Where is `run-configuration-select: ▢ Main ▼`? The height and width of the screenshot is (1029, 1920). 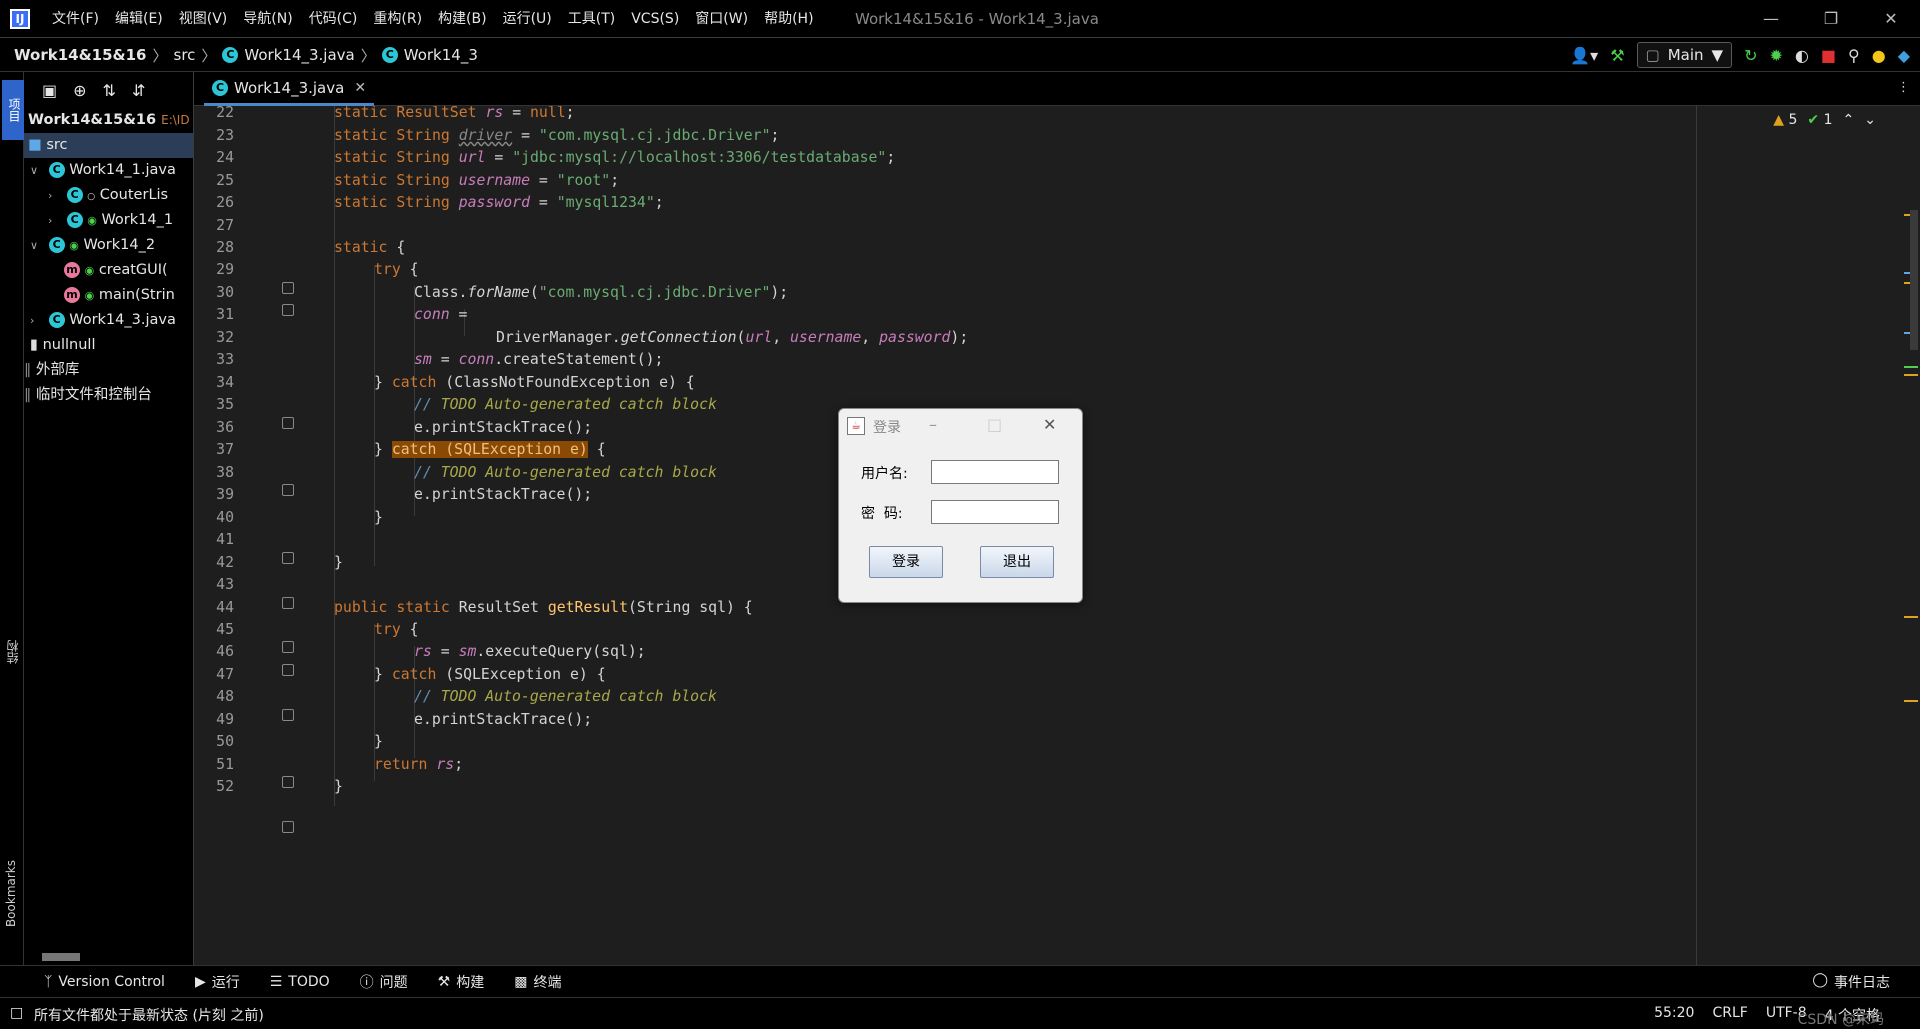
run-configuration-select: ▢ Main ▼ is located at coordinates (1684, 55).